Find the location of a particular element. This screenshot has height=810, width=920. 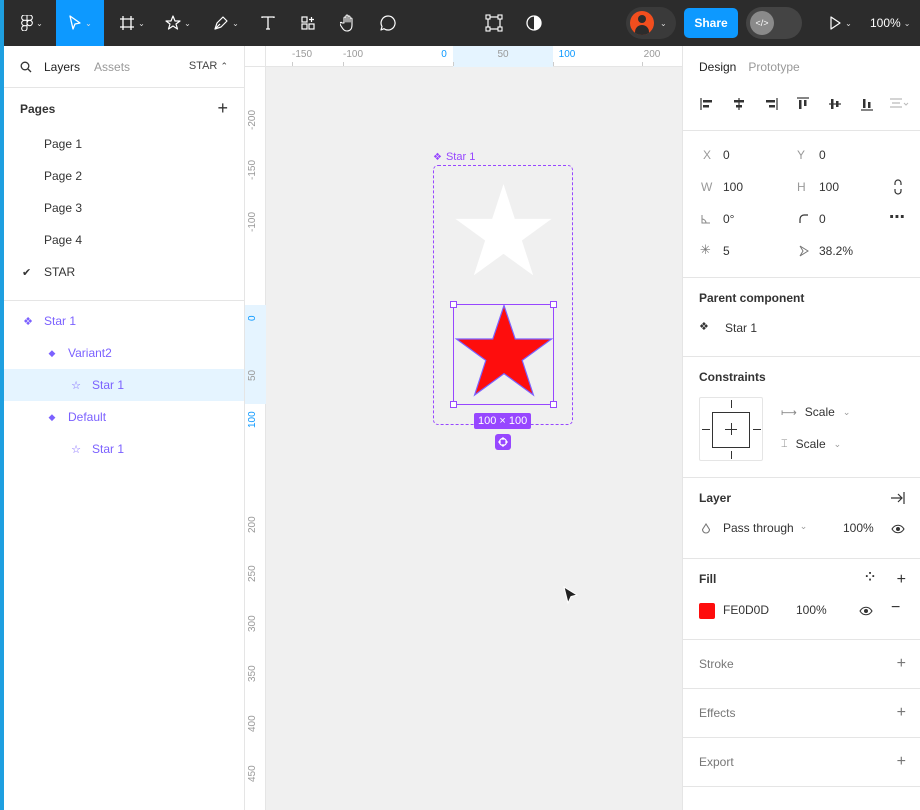

add-page-icon: + is located at coordinates (222, 108).